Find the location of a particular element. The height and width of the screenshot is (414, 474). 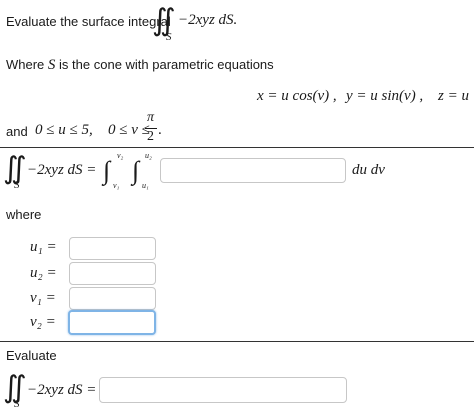

description-rest: is the cone with parametric equations is located at coordinates (166, 64).